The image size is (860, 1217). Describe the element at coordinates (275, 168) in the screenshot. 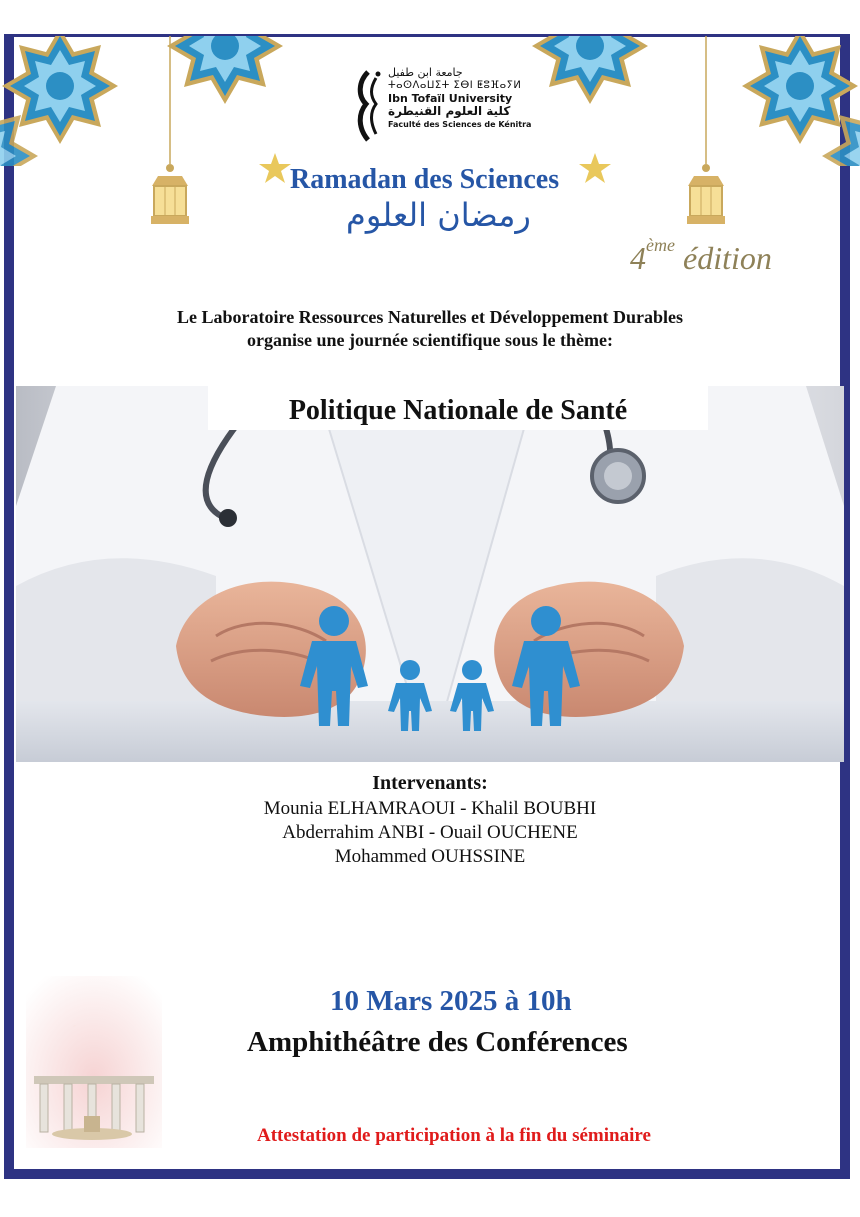

I see `sparkle-star-left-icon` at that location.